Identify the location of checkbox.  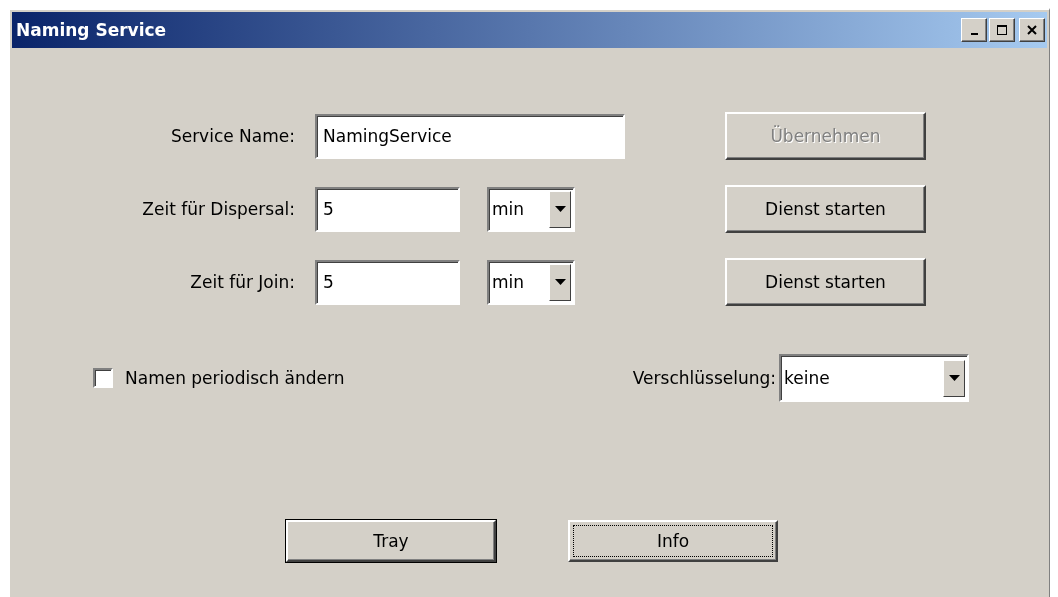
(103, 378).